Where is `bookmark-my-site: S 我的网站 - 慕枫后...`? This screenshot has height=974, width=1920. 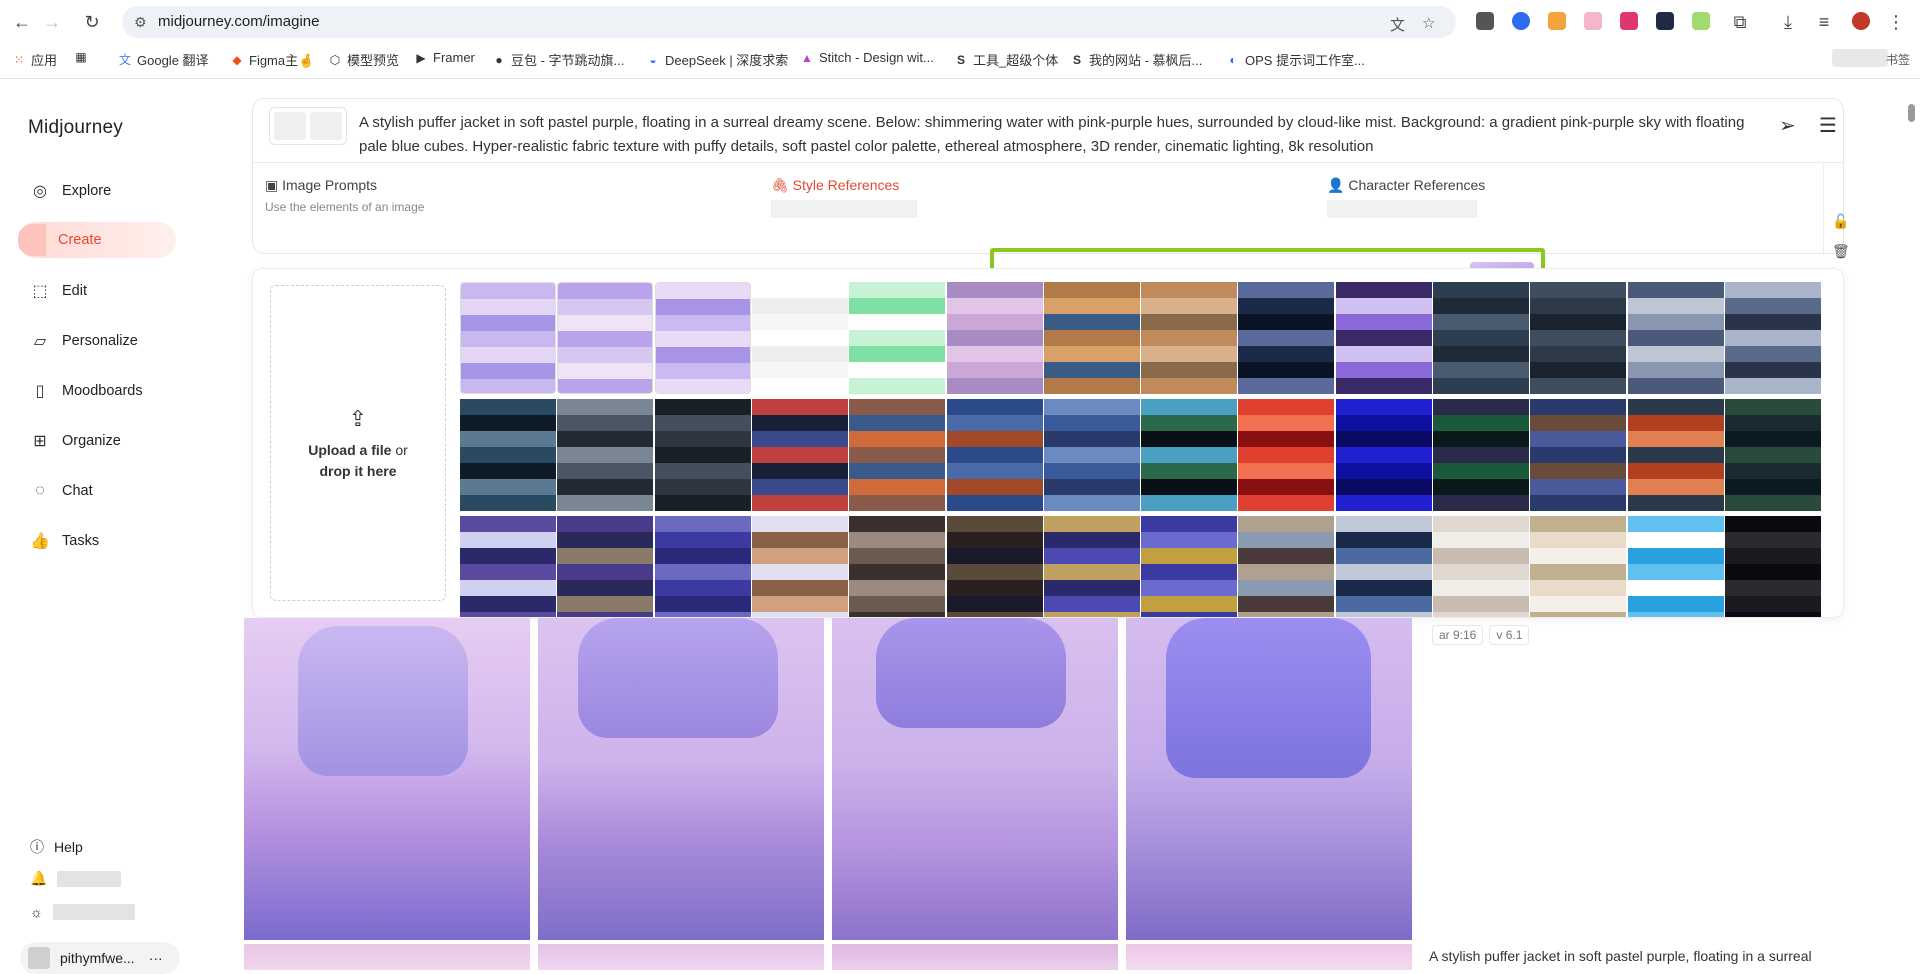 bookmark-my-site: S 我的网站 - 慕枫后... is located at coordinates (1136, 59).